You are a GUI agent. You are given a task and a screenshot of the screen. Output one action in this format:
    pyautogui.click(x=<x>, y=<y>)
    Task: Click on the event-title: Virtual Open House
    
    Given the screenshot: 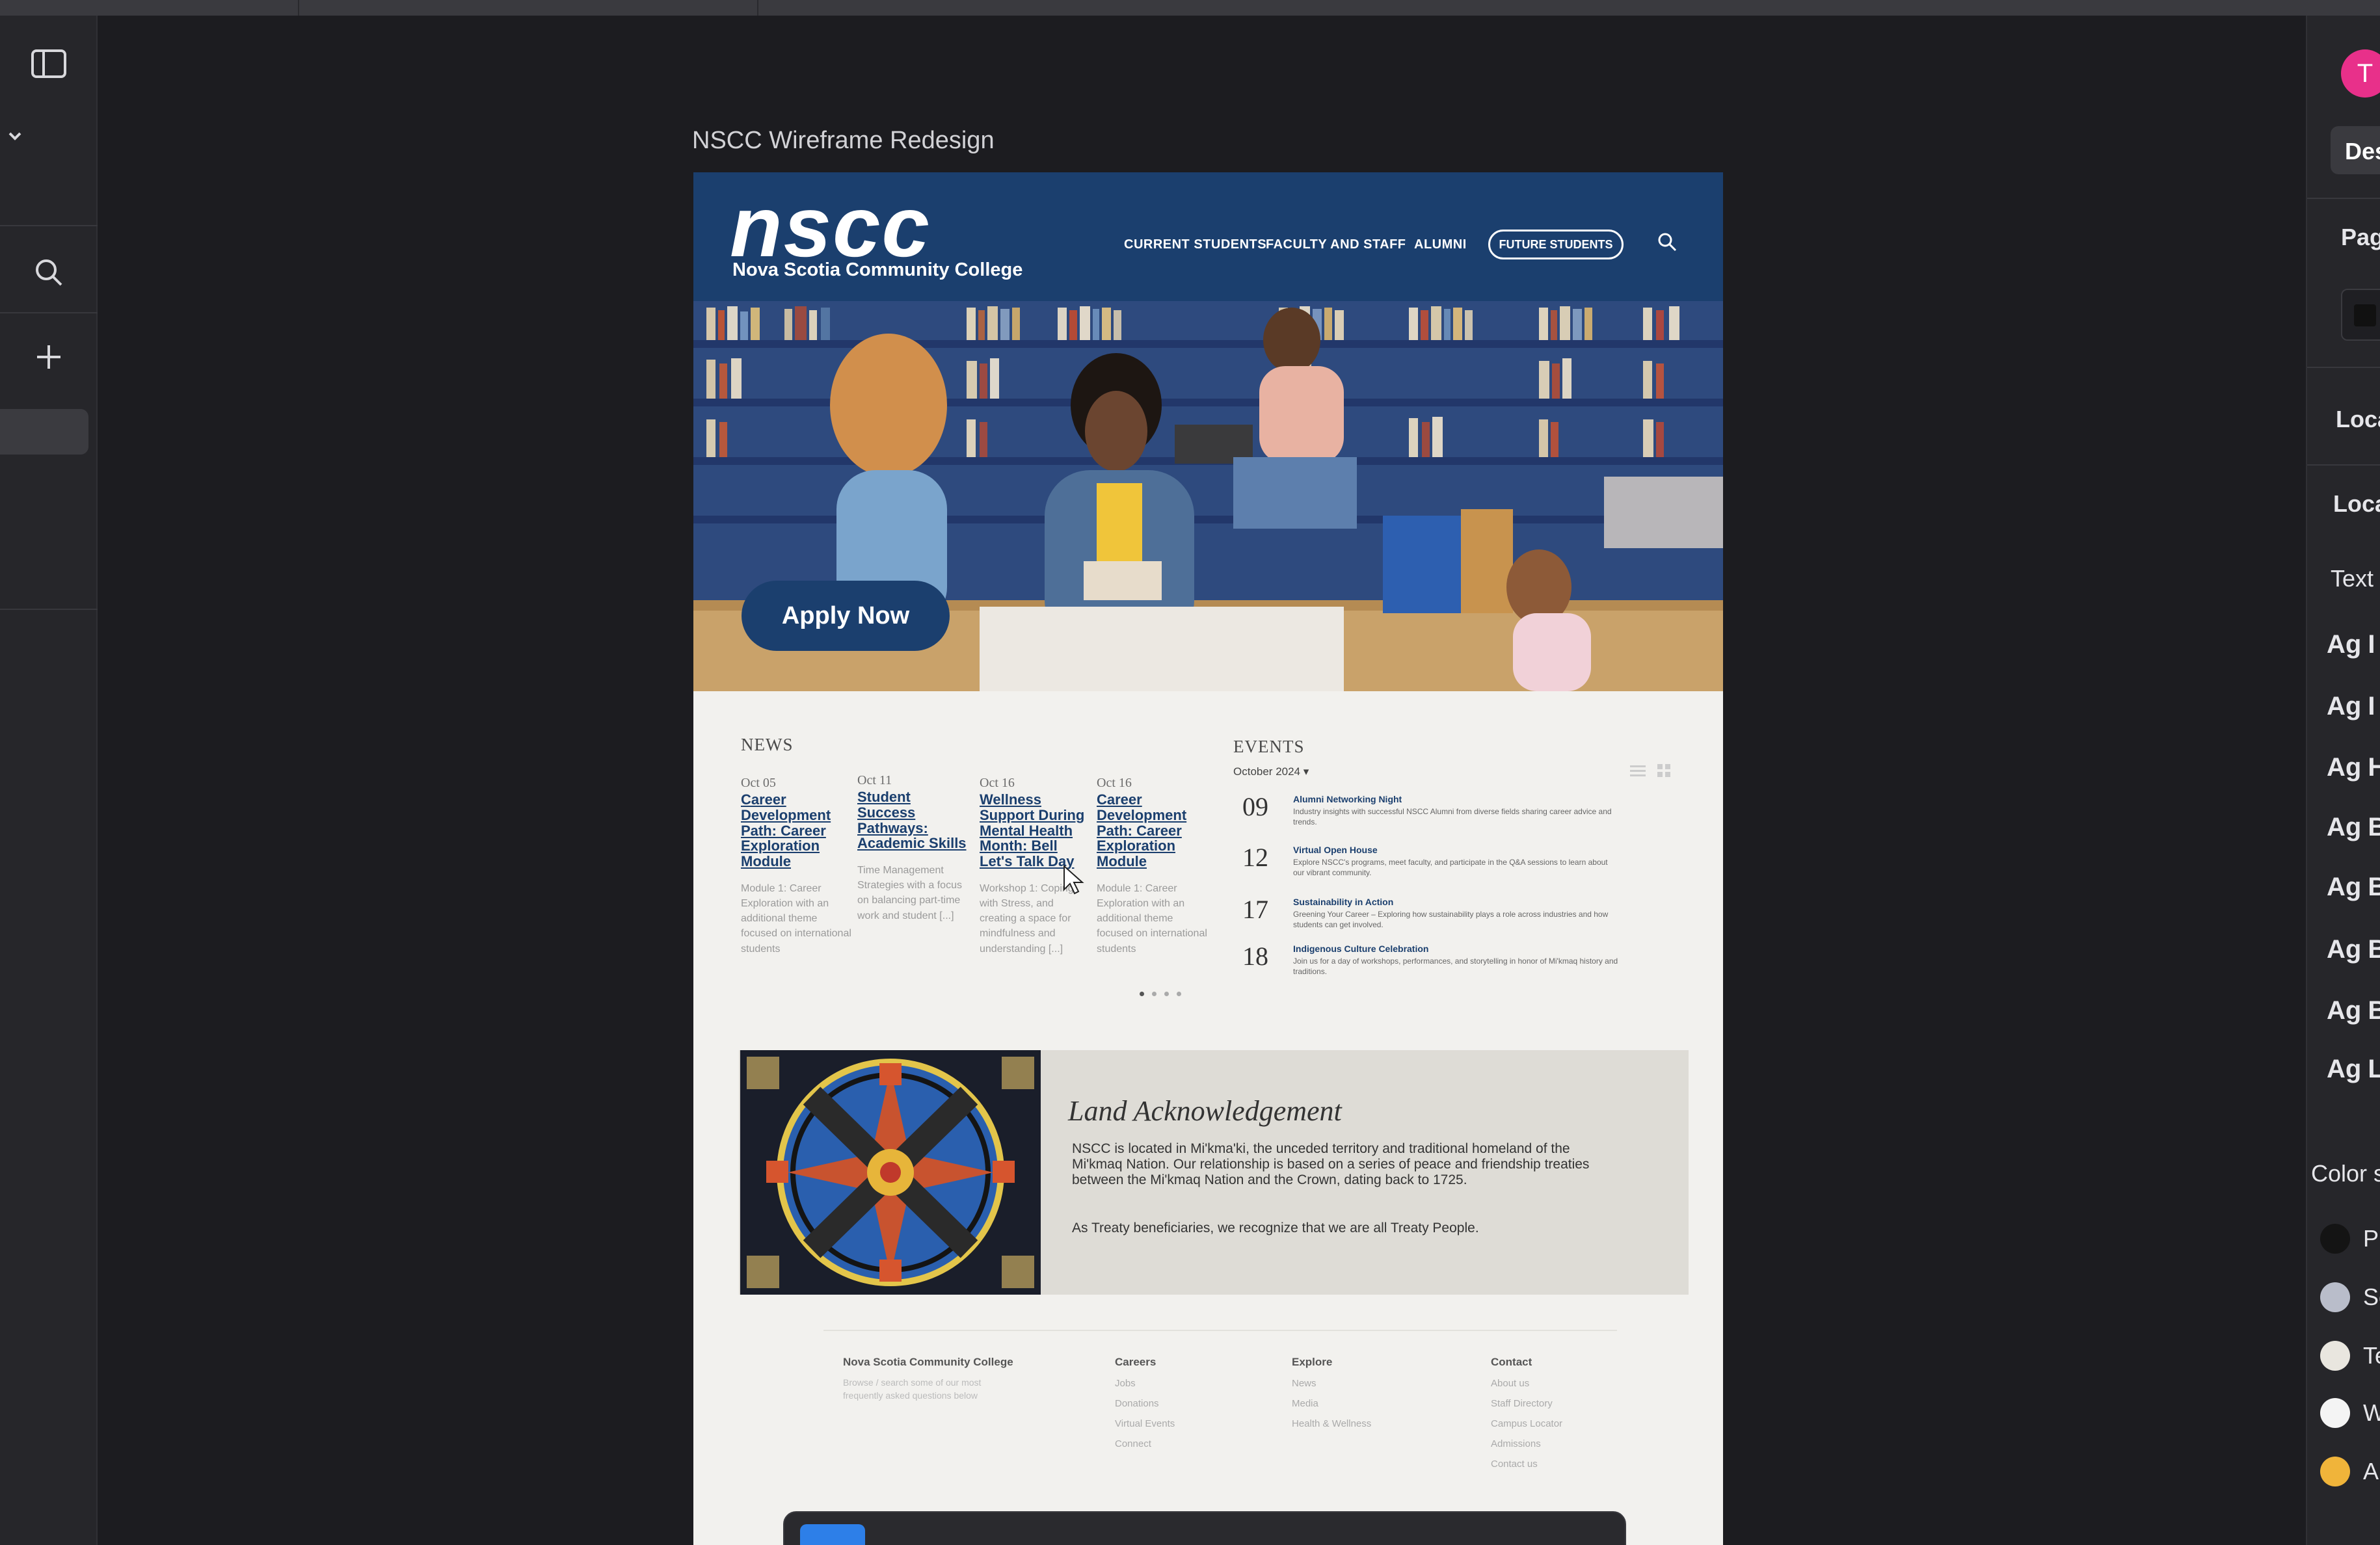 What is the action you would take?
    pyautogui.click(x=1336, y=850)
    